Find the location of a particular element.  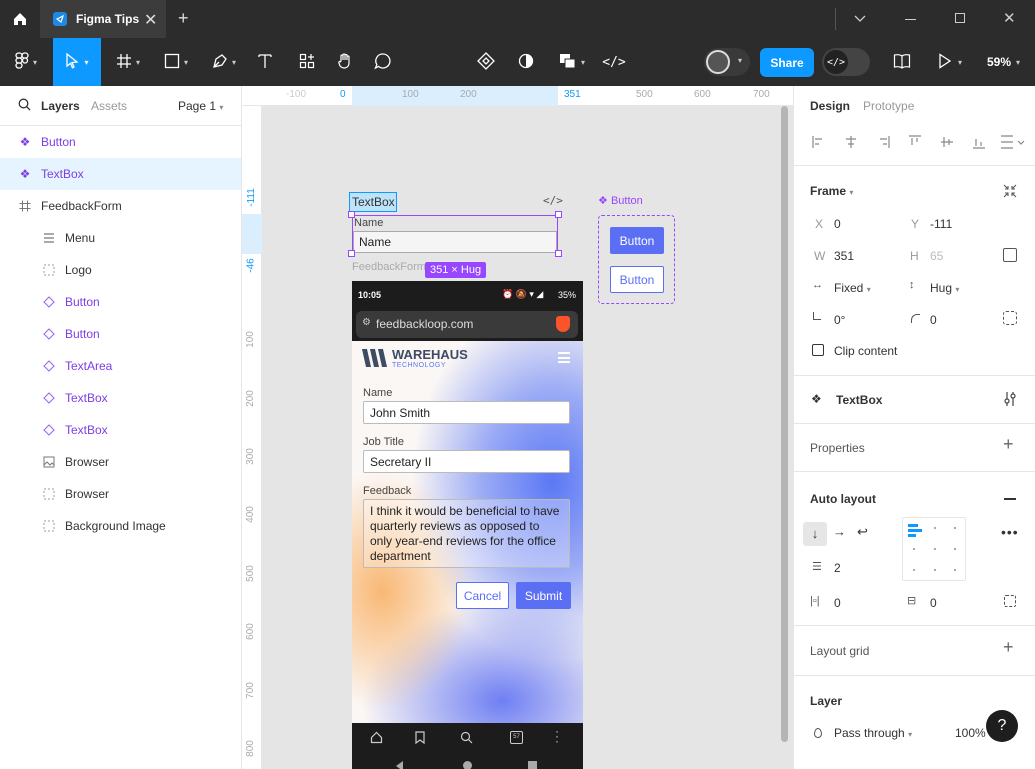

mask-button is located at coordinates (526, 62).